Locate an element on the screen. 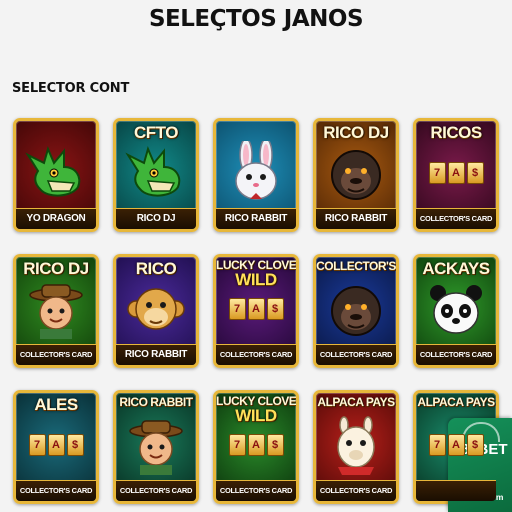 The image size is (512, 512). game-card: COLLECTOR'S COLLECTOR'S CARD is located at coordinates (356, 311).